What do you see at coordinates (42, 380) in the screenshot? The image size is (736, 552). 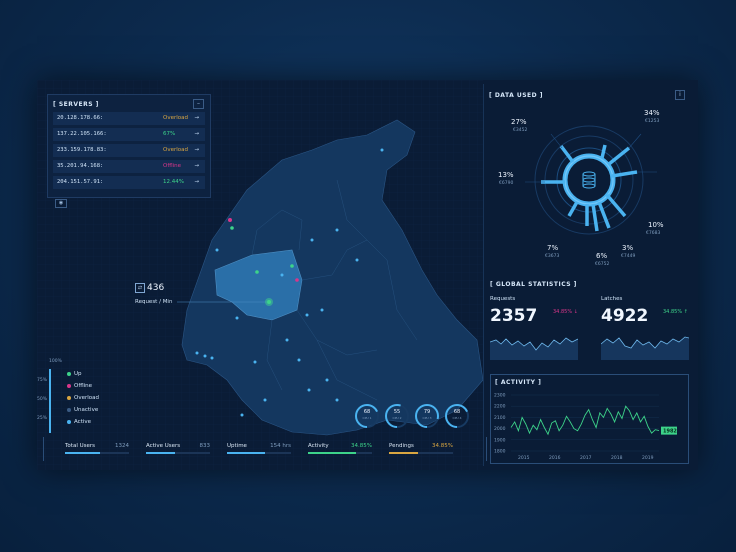 I see `legend-scale-label: 75%` at bounding box center [42, 380].